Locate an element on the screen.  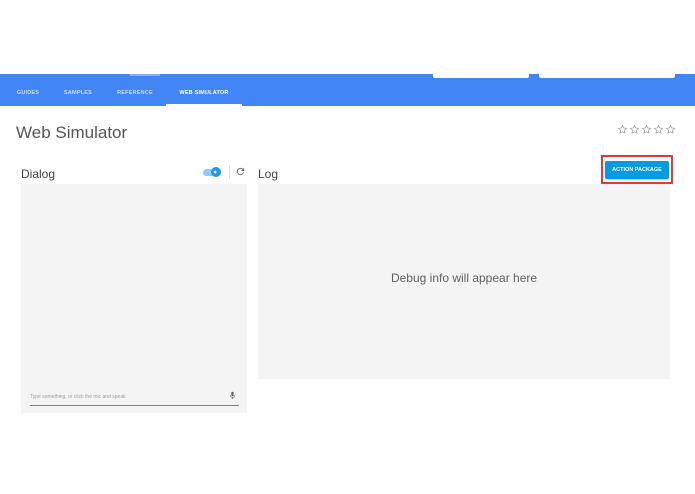
tab-guides: GUIDES is located at coordinates (28, 90).